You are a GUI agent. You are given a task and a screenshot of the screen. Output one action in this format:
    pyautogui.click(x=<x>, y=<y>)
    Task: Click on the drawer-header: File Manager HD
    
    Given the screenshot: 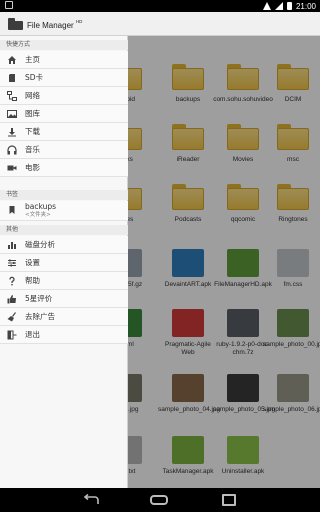 What is the action you would take?
    pyautogui.click(x=64, y=24)
    